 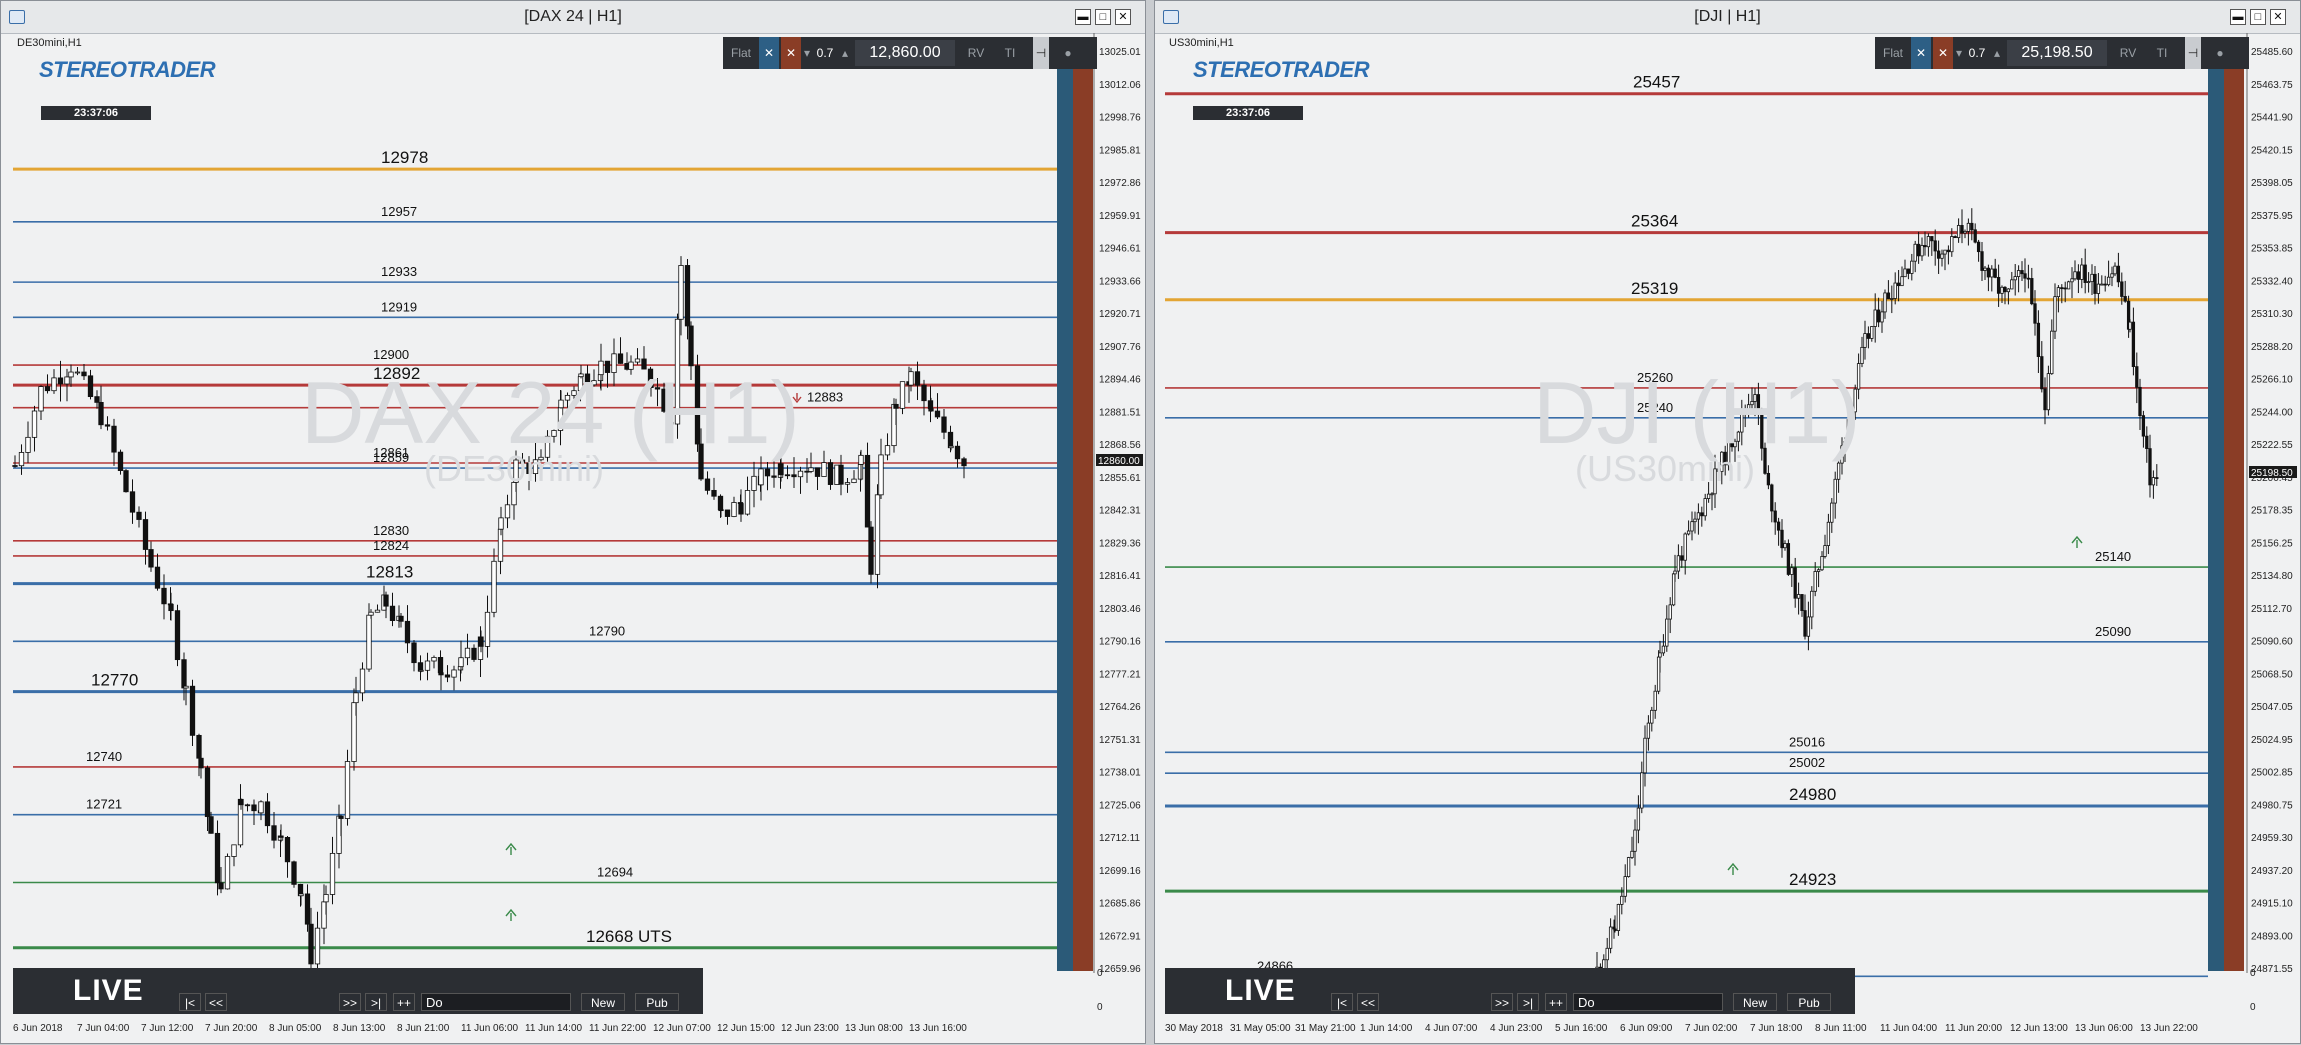 I want to click on stereotrader-logo: STEREOTRADER, so click(x=1281, y=70).